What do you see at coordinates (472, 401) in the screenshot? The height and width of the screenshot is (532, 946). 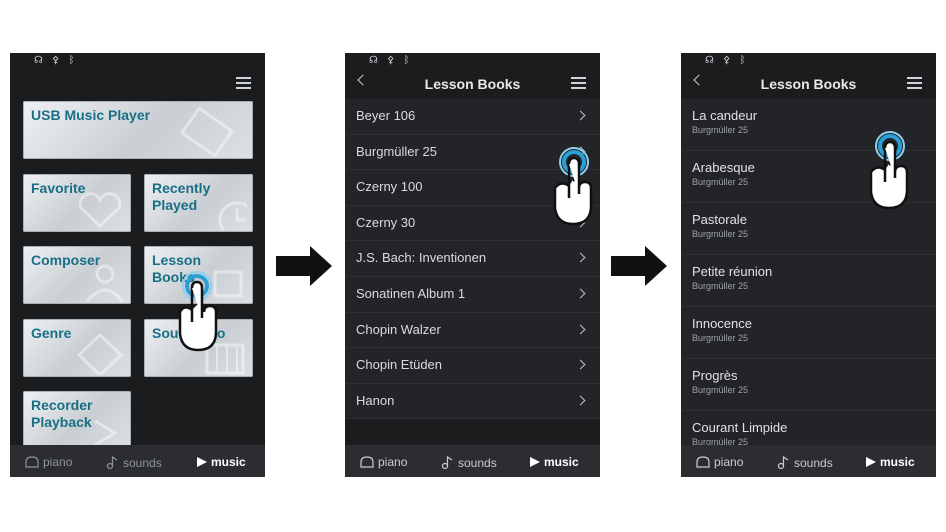 I see `list-item: Hanon` at bounding box center [472, 401].